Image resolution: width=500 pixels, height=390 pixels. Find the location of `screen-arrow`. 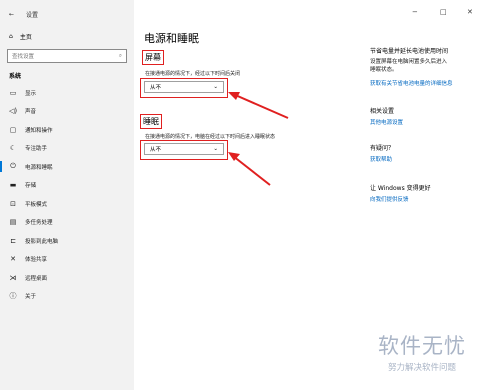

screen-arrow is located at coordinates (260, 106).